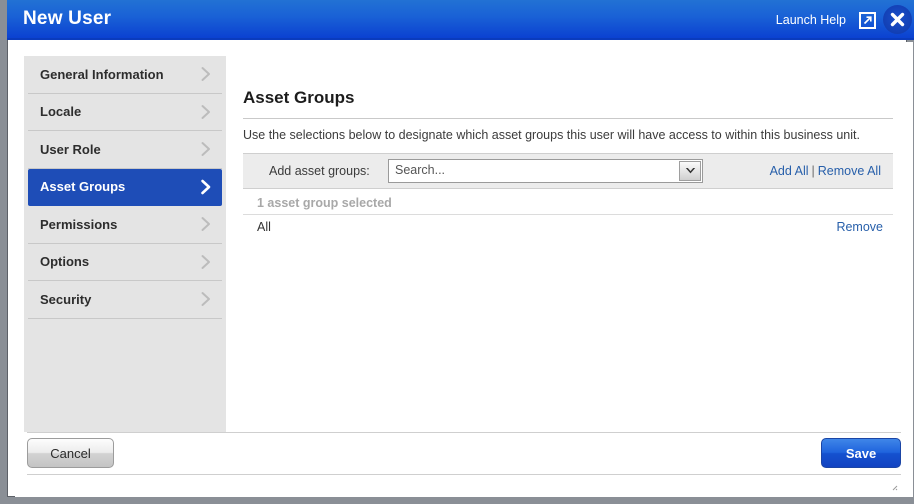 The height and width of the screenshot is (504, 914). Describe the element at coordinates (859, 227) in the screenshot. I see `remove-link: Remove` at that location.